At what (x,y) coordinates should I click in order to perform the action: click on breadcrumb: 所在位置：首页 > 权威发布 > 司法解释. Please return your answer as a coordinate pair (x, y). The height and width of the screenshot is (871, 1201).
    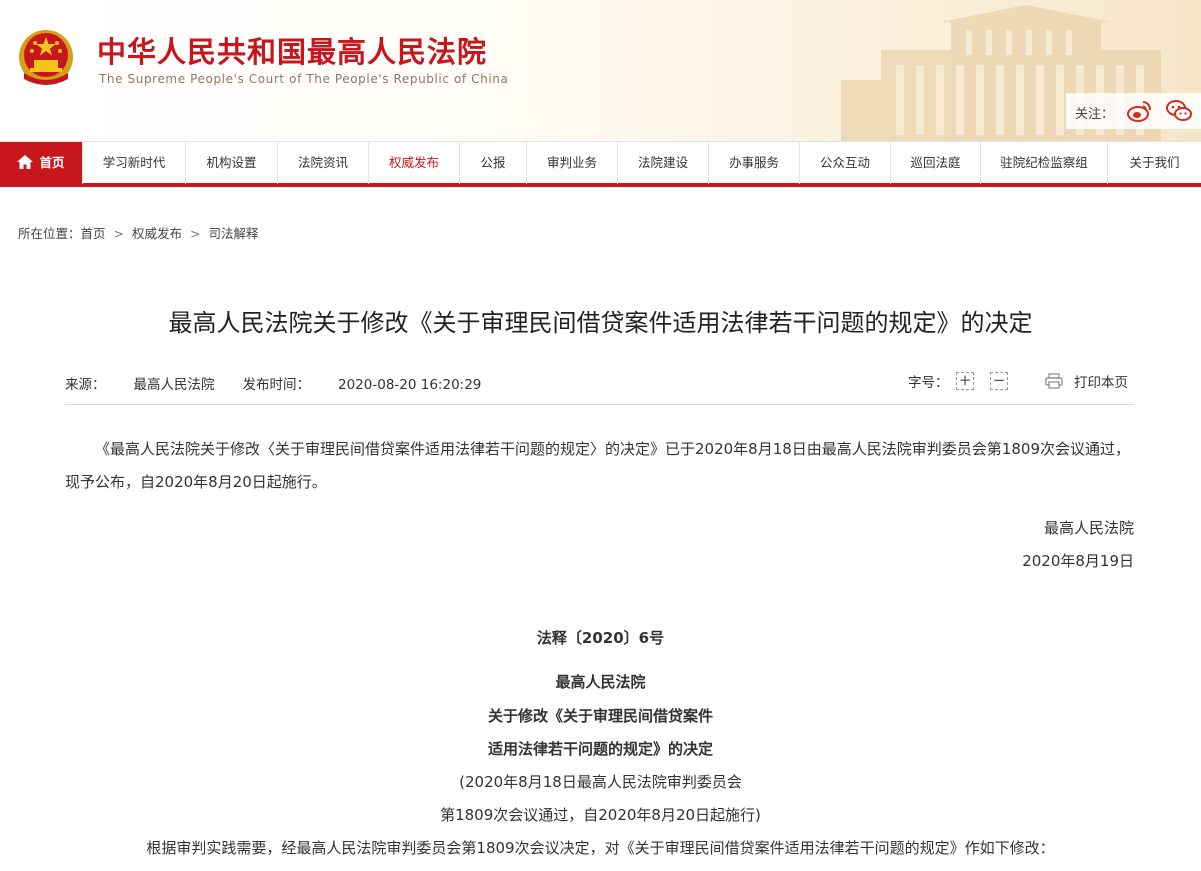
    Looking at the image, I should click on (138, 232).